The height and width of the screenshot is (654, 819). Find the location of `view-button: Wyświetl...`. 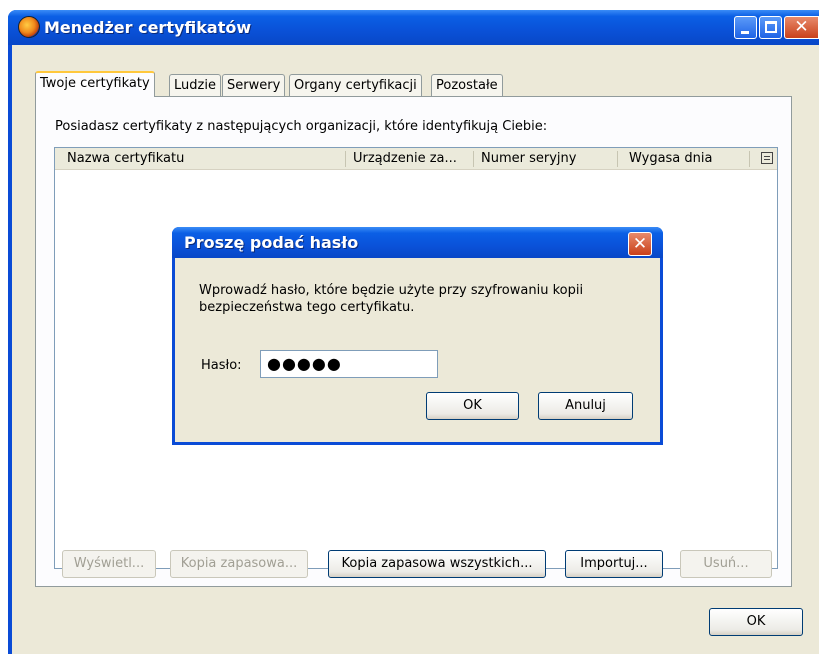

view-button: Wyświetl... is located at coordinates (109, 564).